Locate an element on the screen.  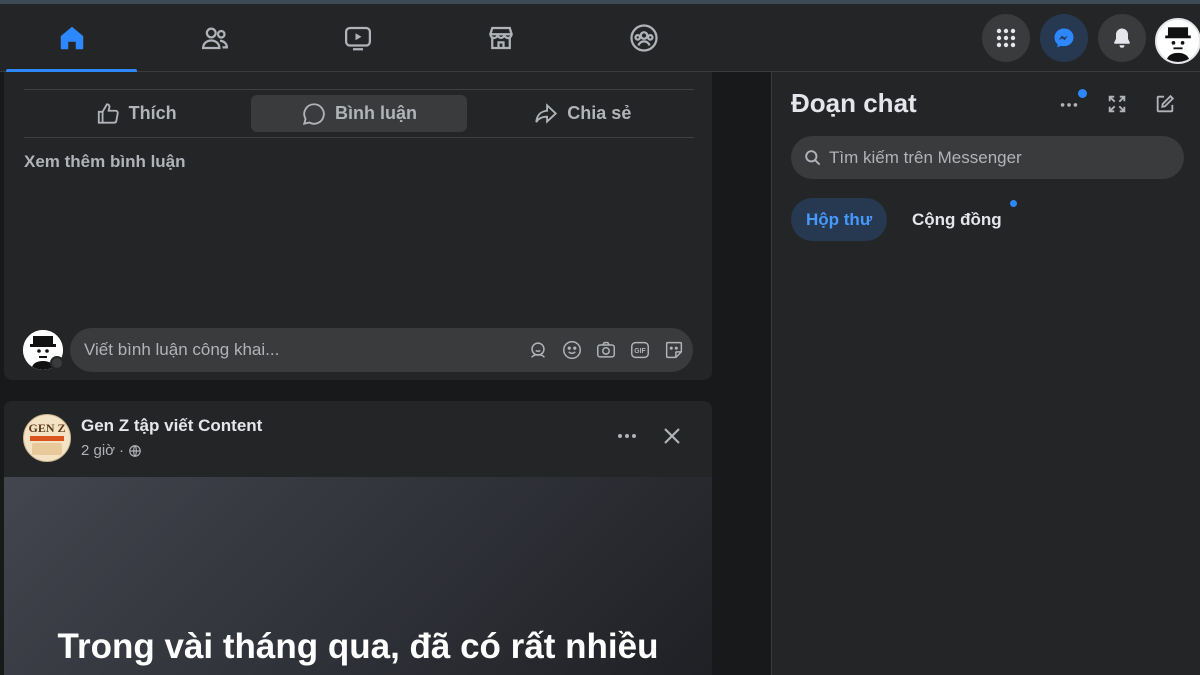
nav-tab-groups is located at coordinates (643, 38).